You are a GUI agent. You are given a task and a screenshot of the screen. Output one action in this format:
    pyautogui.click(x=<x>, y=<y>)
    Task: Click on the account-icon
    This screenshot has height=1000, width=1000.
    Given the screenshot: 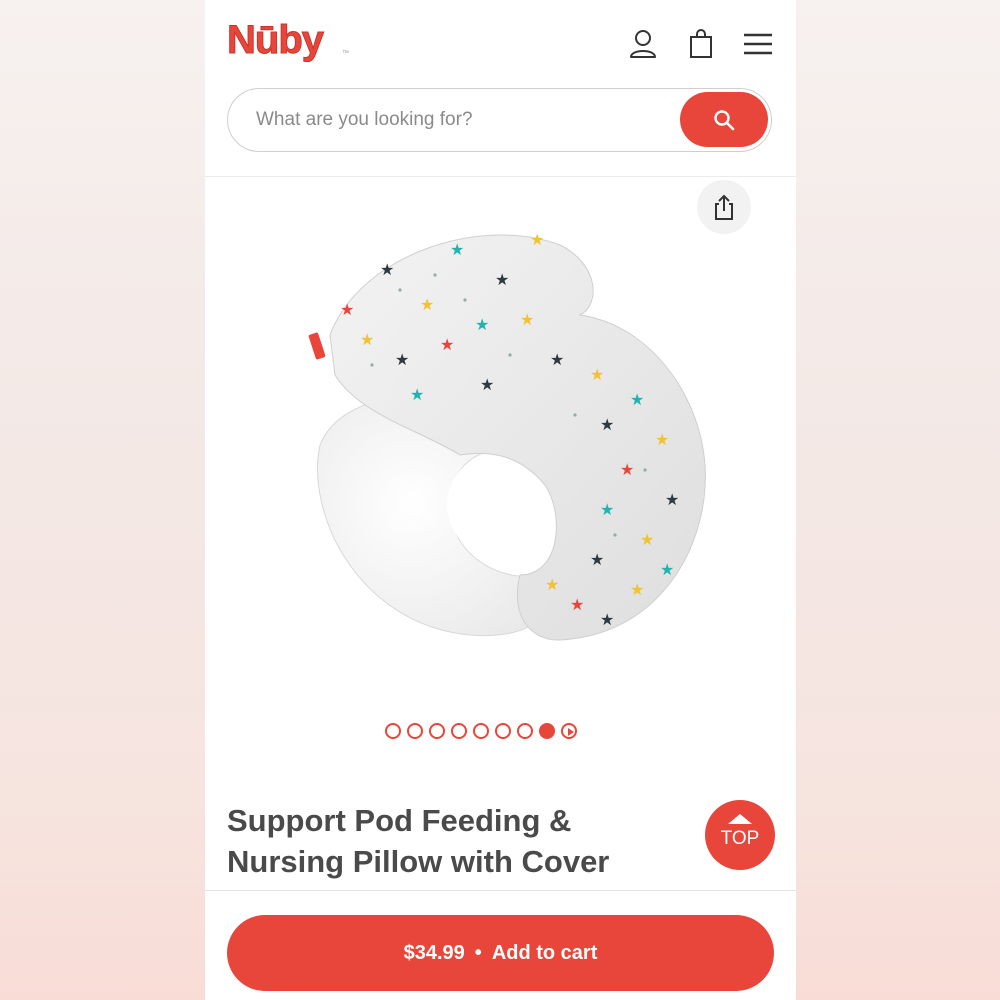 What is the action you would take?
    pyautogui.click(x=643, y=44)
    